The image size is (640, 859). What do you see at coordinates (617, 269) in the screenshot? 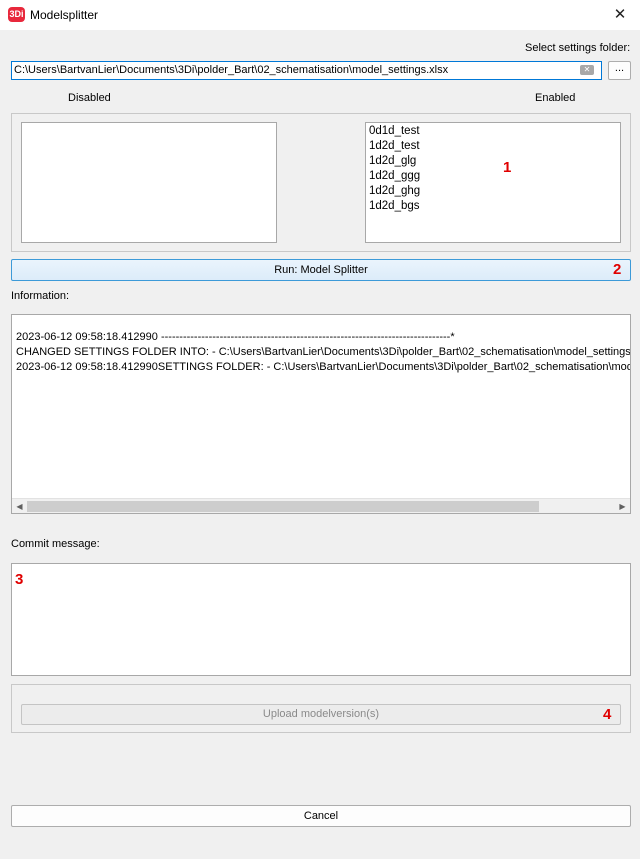
I see `annotation-marker-2: 2` at bounding box center [617, 269].